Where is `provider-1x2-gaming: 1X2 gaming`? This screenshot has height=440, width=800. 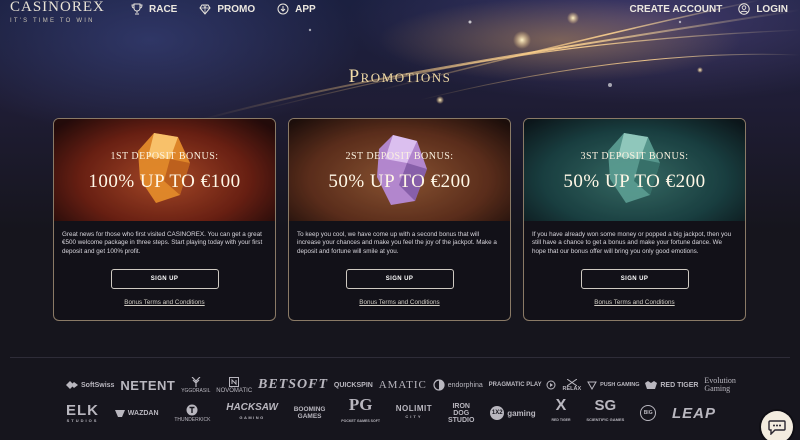 provider-1x2-gaming: 1X2 gaming is located at coordinates (513, 413).